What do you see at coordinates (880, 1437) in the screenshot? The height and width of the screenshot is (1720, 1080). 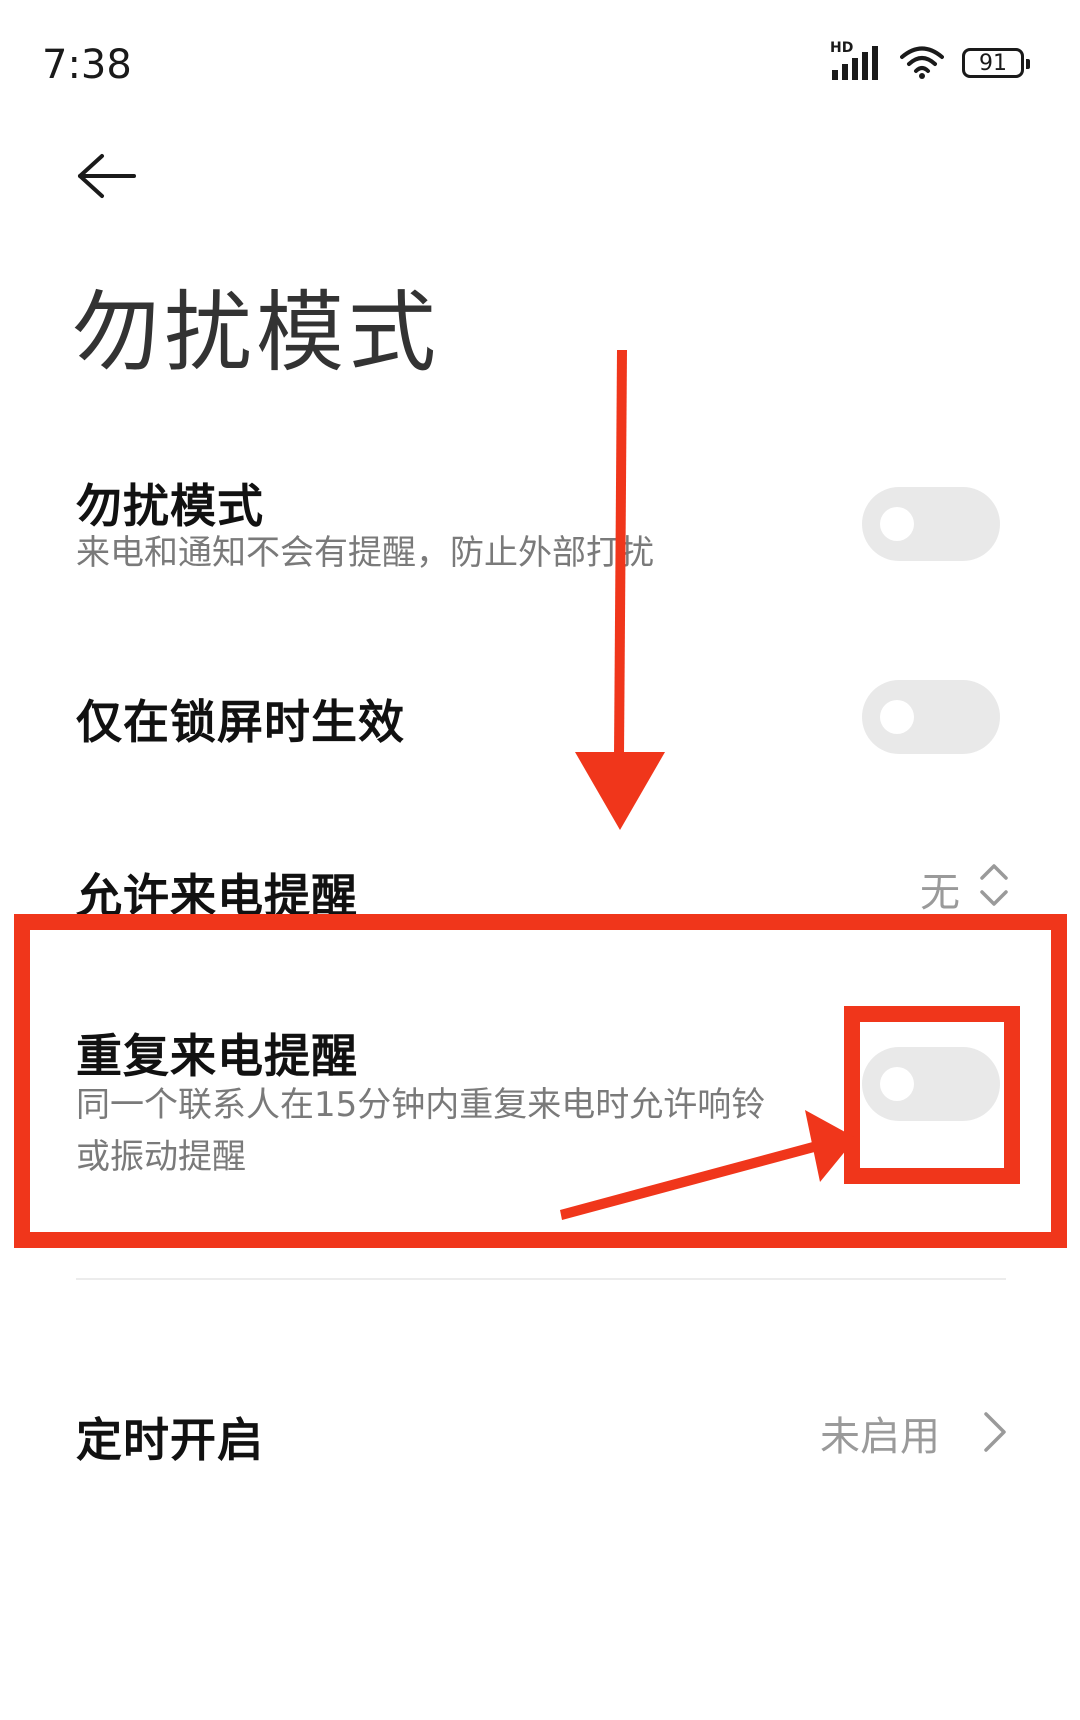 I see `schedule-value: 未启用` at bounding box center [880, 1437].